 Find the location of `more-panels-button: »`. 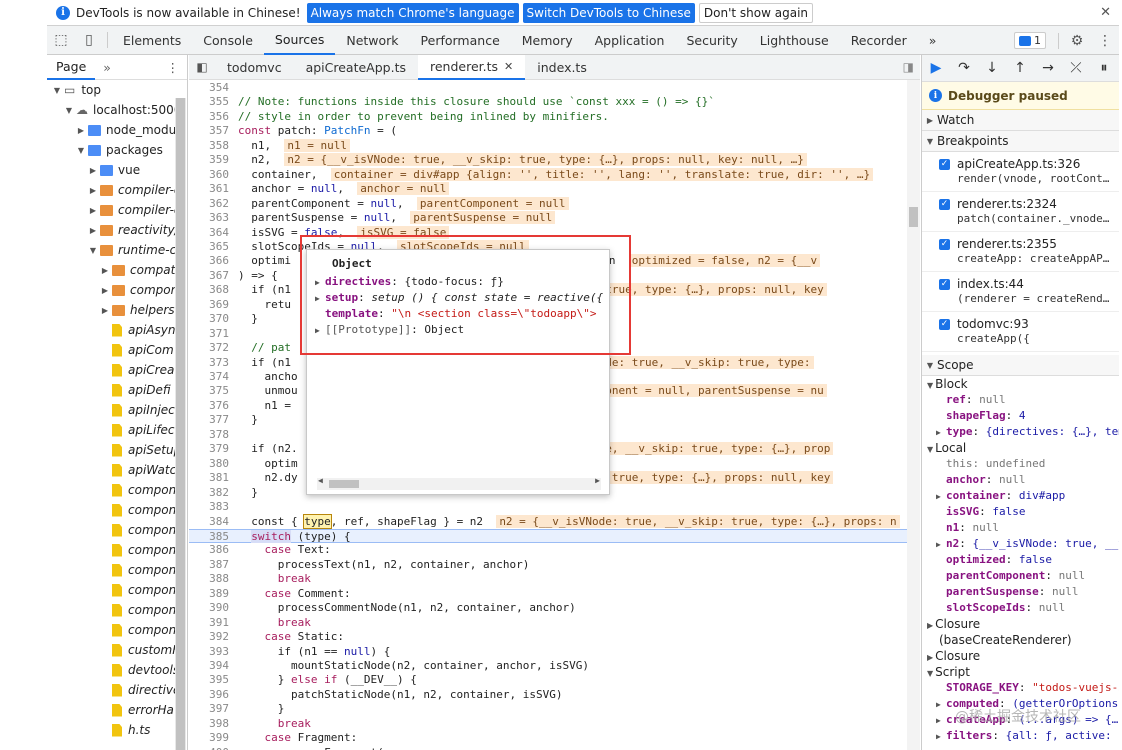

more-panels-button: » is located at coordinates (933, 40).